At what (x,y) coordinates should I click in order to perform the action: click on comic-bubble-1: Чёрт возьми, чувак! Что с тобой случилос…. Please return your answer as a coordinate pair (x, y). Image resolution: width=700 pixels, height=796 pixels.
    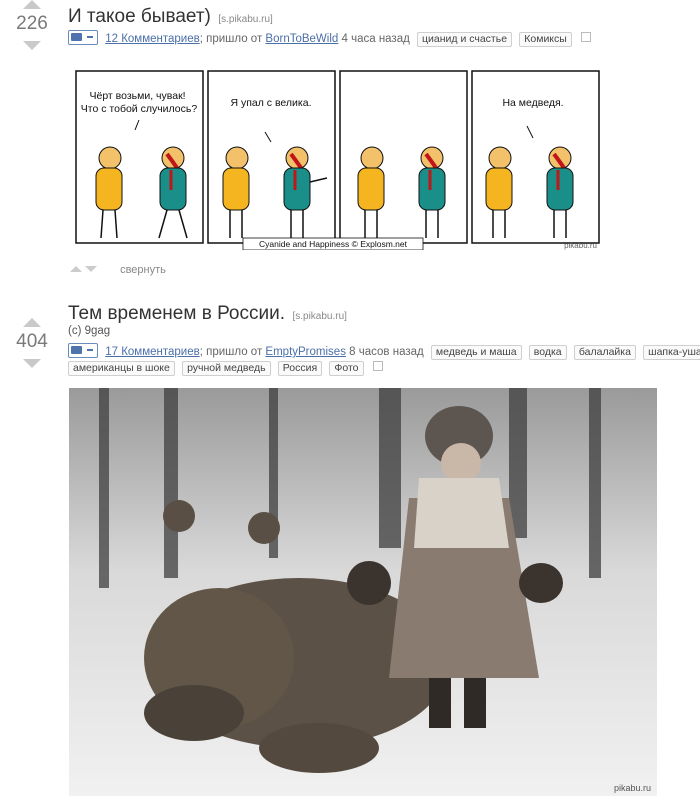
    Looking at the image, I should click on (139, 102).